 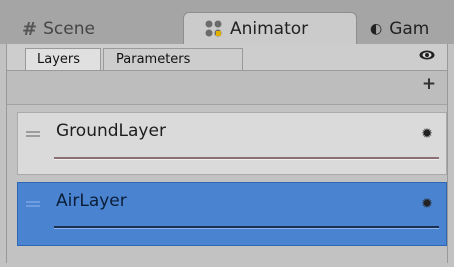 I want to click on tab-parameters-label: Parameters, so click(x=153, y=59).